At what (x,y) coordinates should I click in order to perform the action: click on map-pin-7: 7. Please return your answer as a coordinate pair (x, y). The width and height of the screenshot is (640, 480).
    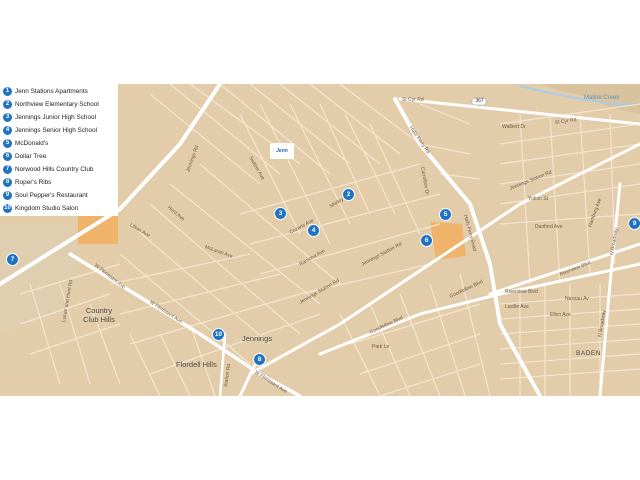
    Looking at the image, I should click on (12, 259).